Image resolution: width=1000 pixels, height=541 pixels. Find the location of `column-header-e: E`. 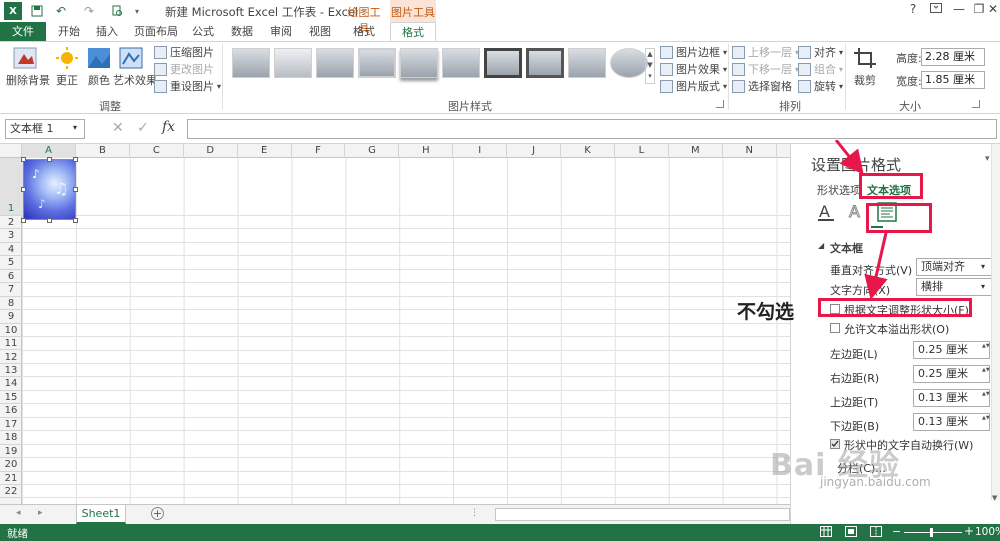

column-header-e: E is located at coordinates (265, 151).